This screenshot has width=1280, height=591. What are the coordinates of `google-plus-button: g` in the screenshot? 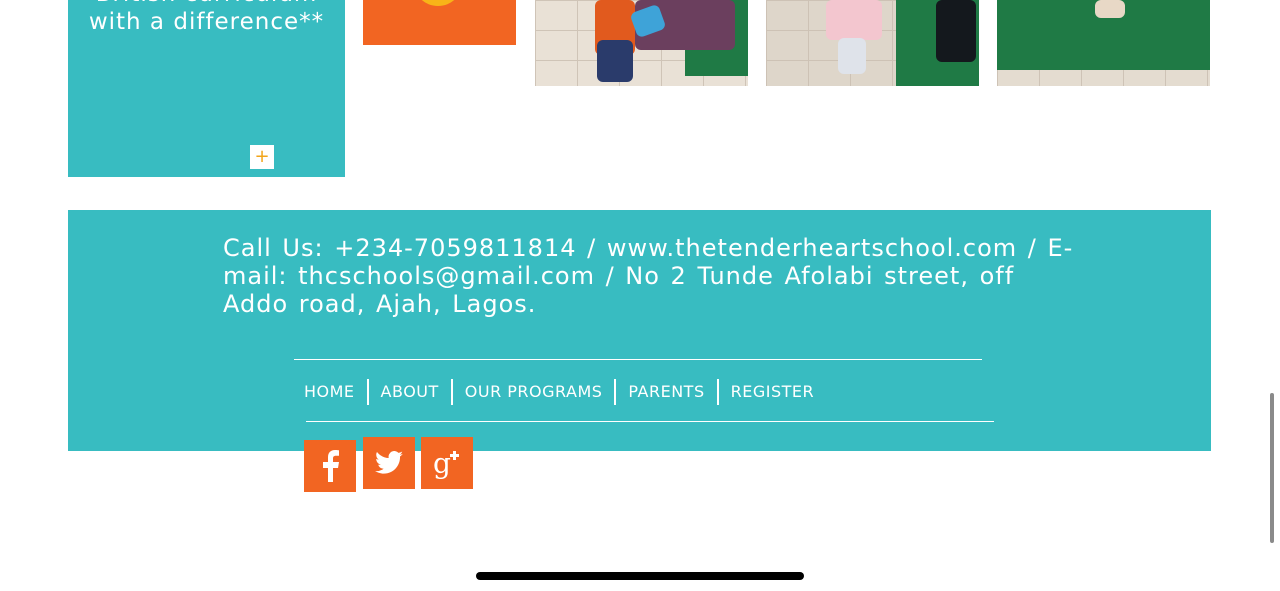 It's located at (447, 463).